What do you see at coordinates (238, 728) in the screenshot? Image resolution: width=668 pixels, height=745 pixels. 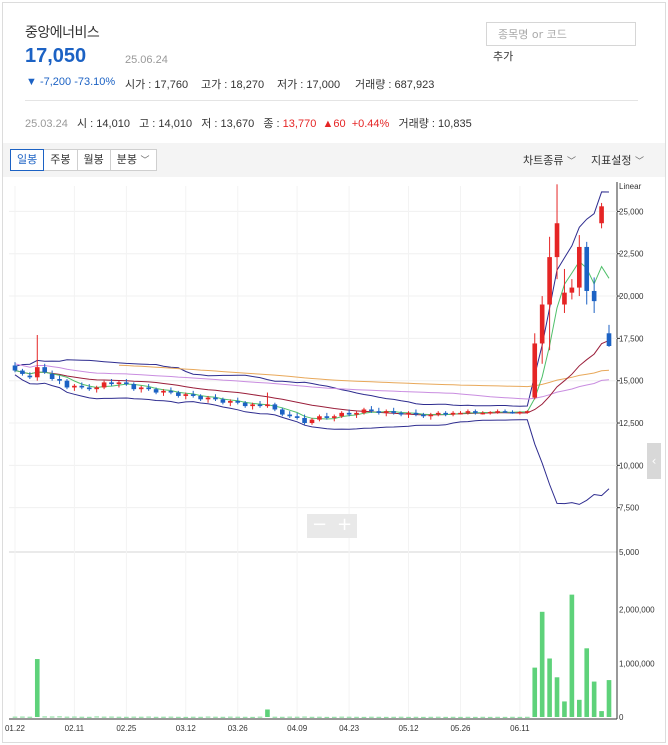 I see `x-tick-label: 03.26` at bounding box center [238, 728].